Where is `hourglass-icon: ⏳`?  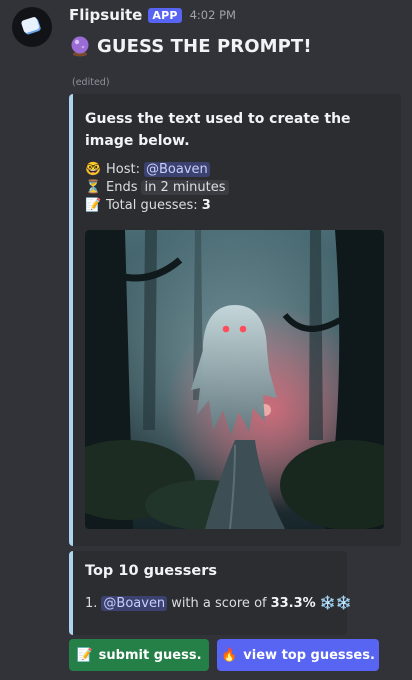
hourglass-icon: ⏳ is located at coordinates (93, 187).